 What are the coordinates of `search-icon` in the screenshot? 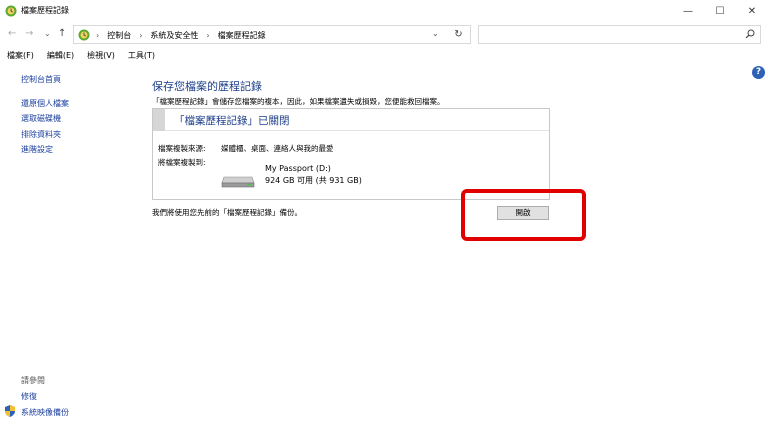 It's located at (750, 34).